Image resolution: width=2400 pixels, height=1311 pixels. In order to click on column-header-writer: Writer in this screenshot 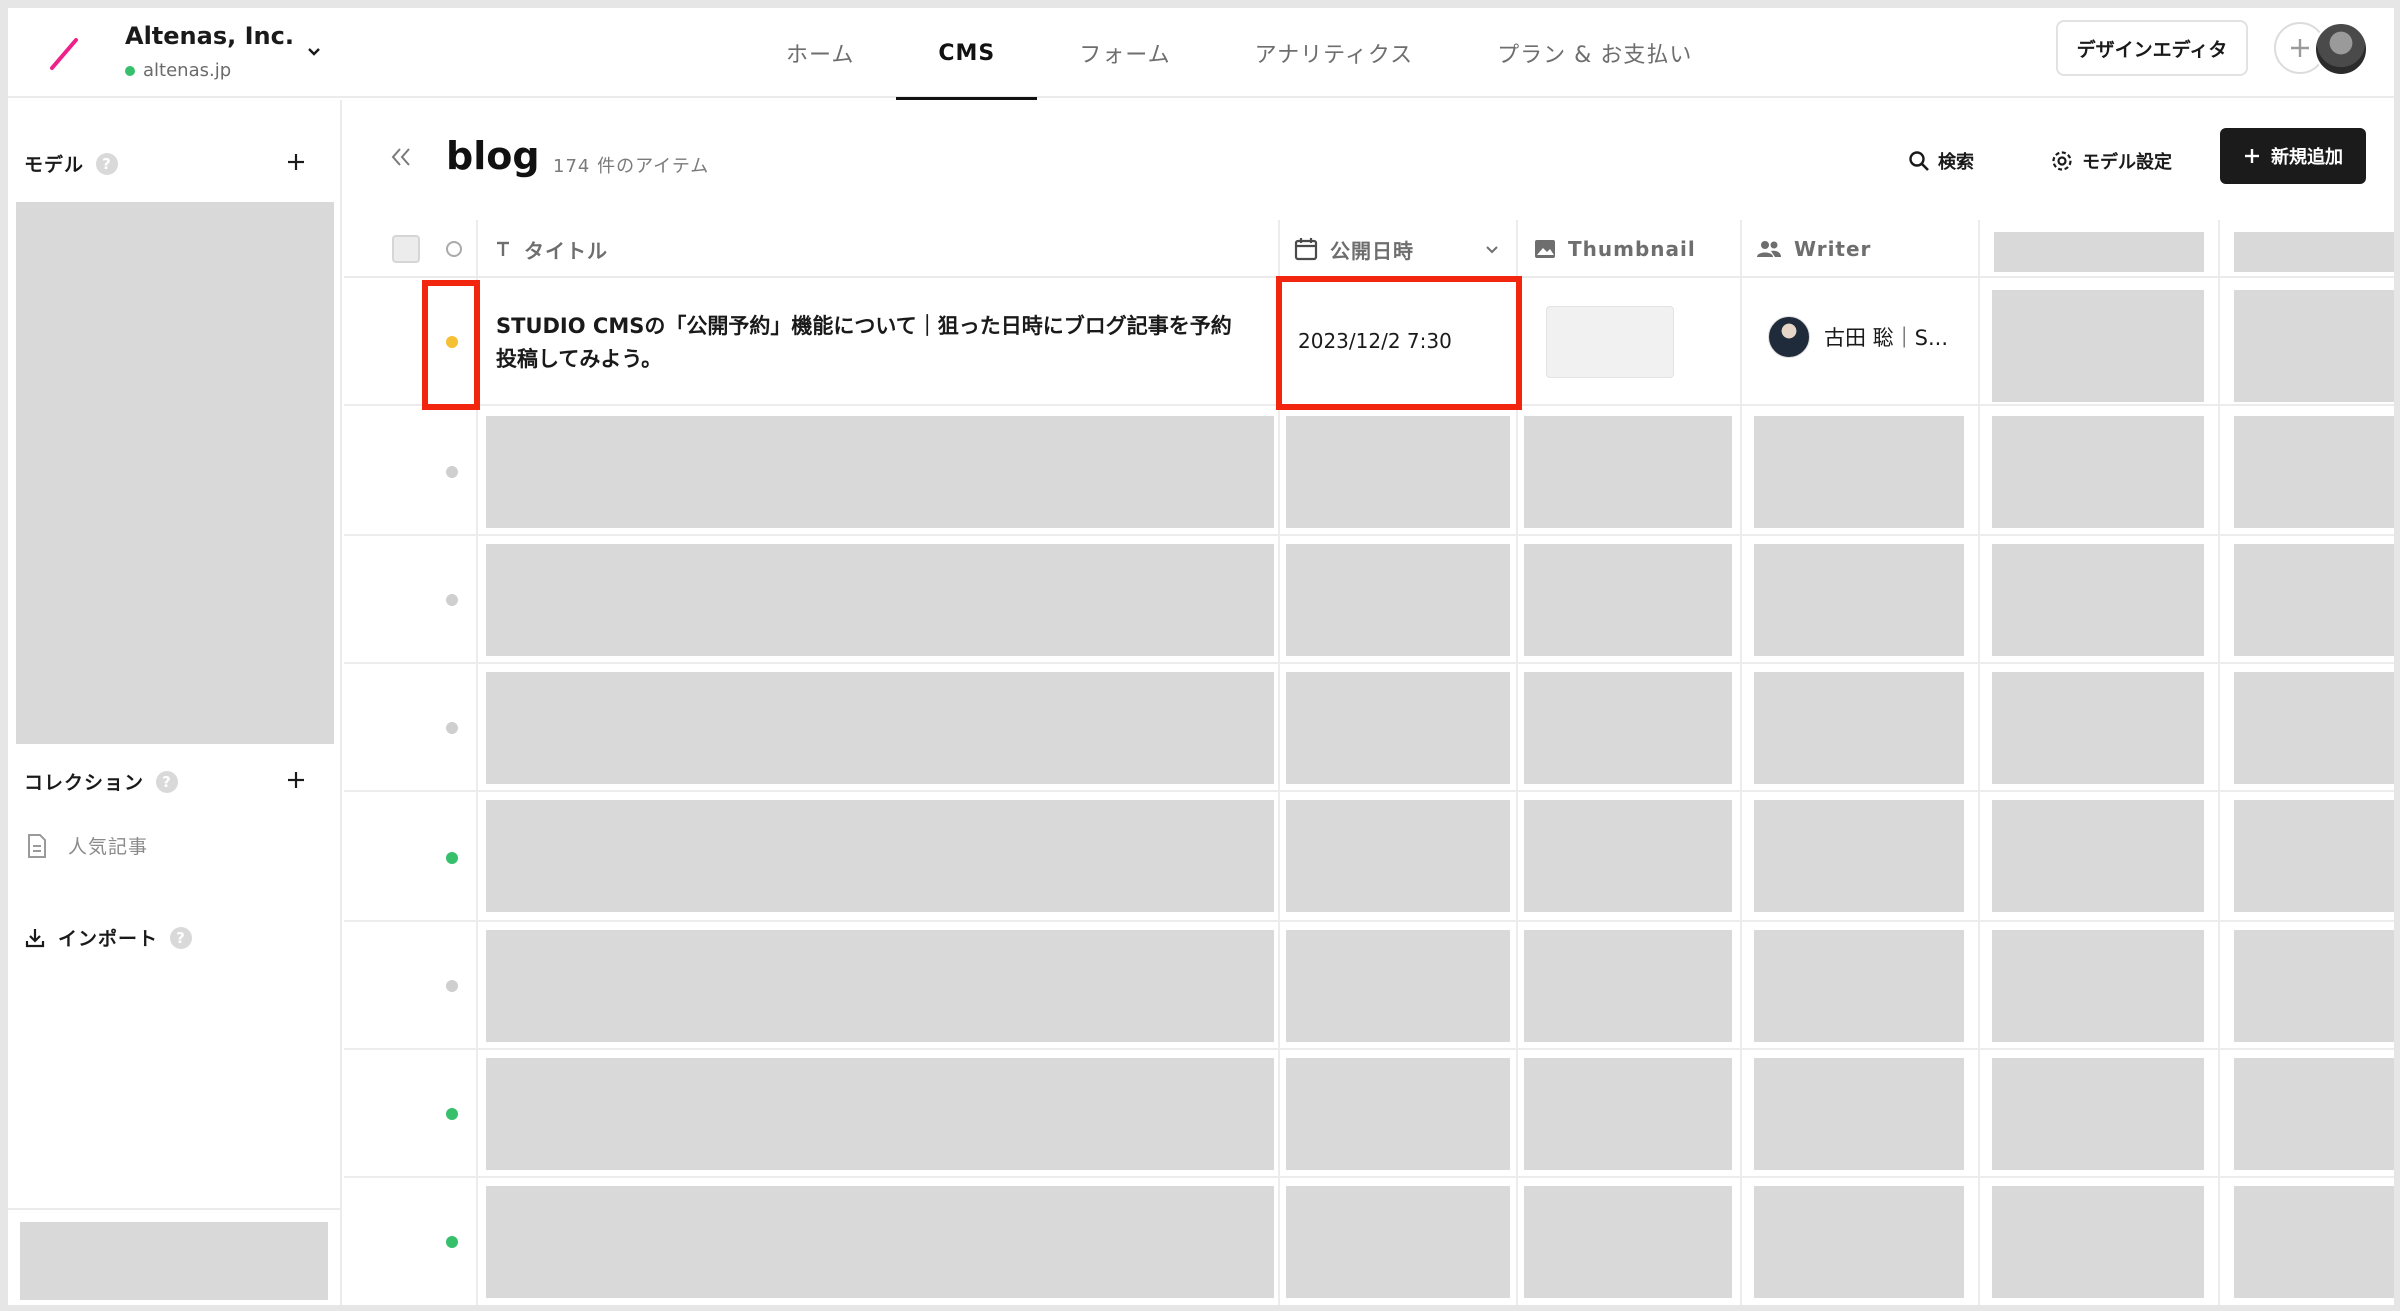, I will do `click(1813, 249)`.